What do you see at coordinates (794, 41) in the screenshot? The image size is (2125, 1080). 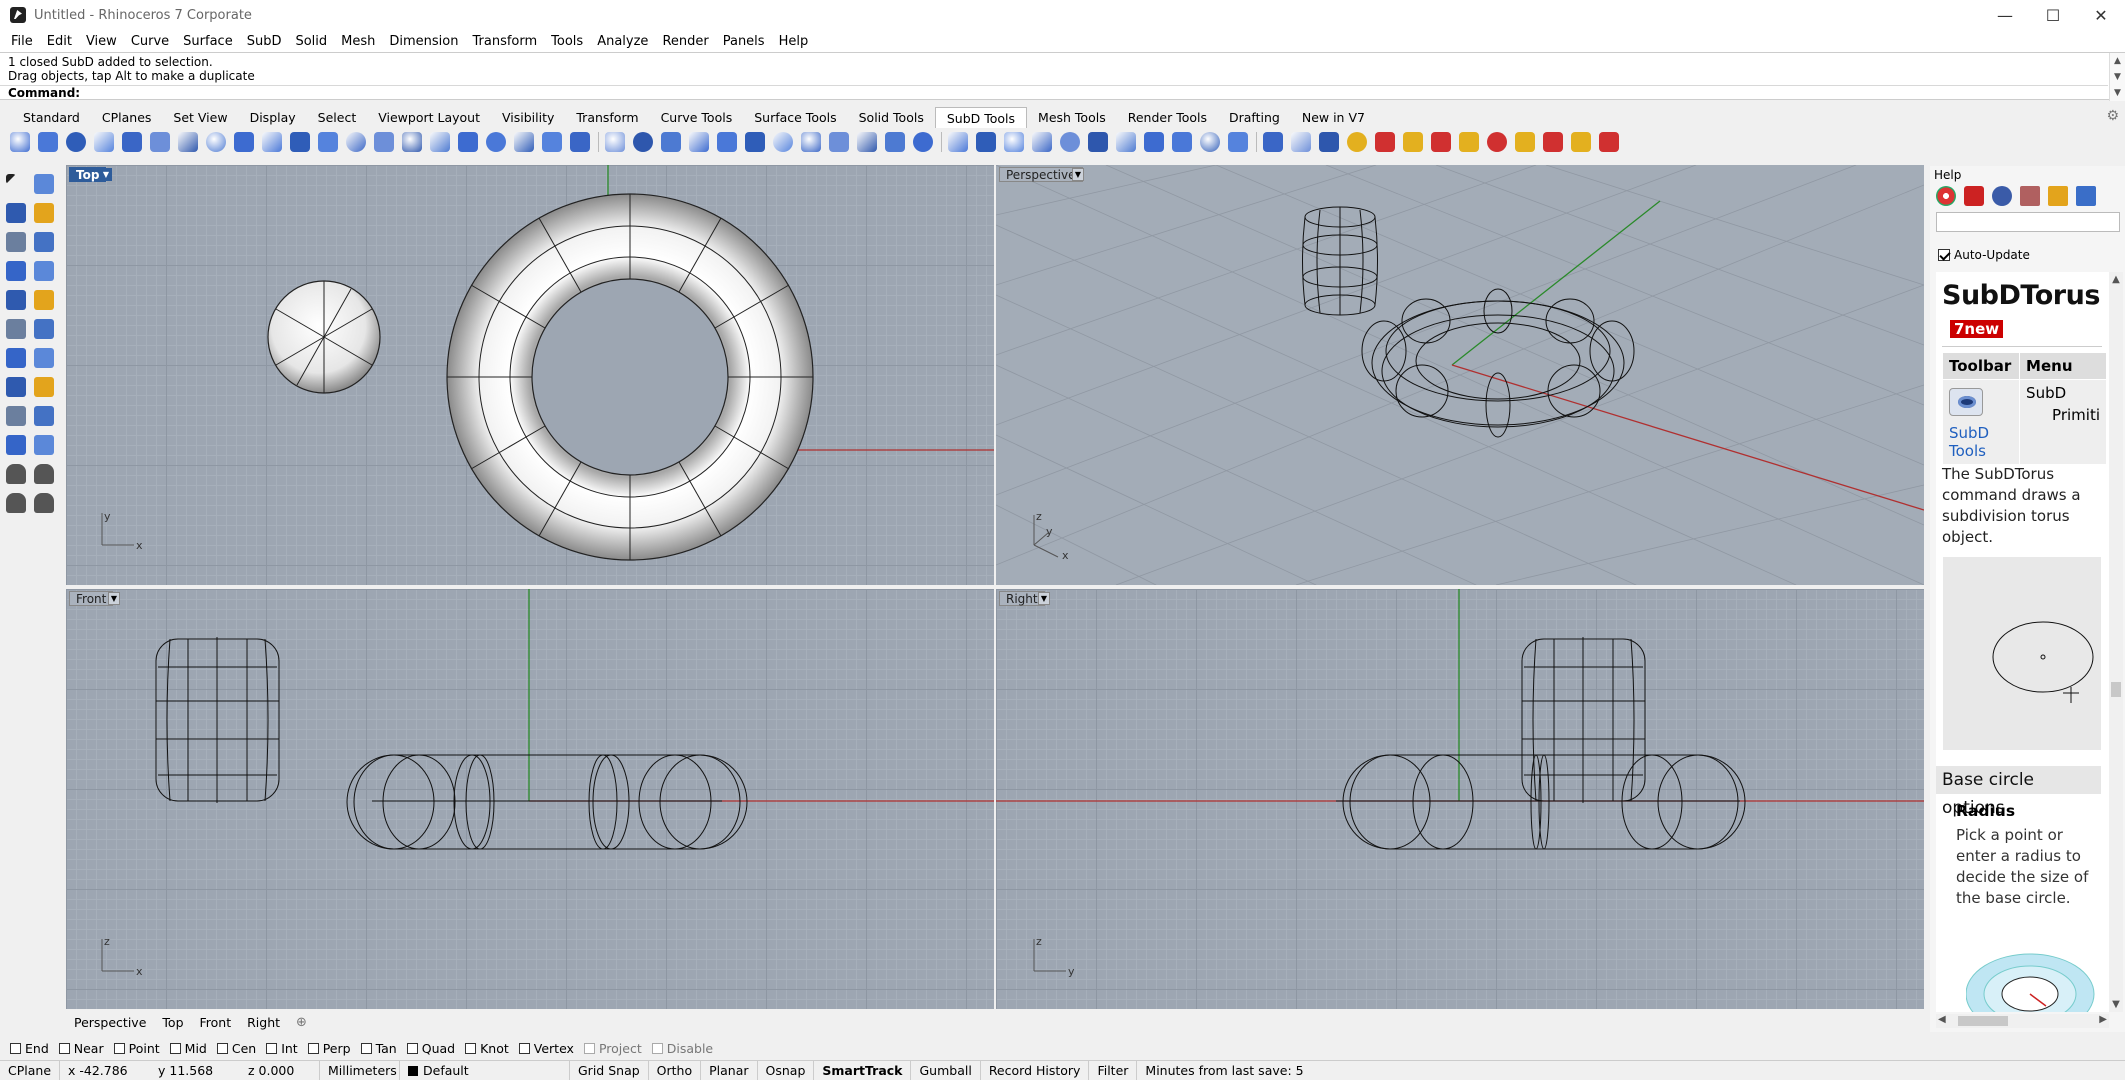 I see `menu-help: Help` at bounding box center [794, 41].